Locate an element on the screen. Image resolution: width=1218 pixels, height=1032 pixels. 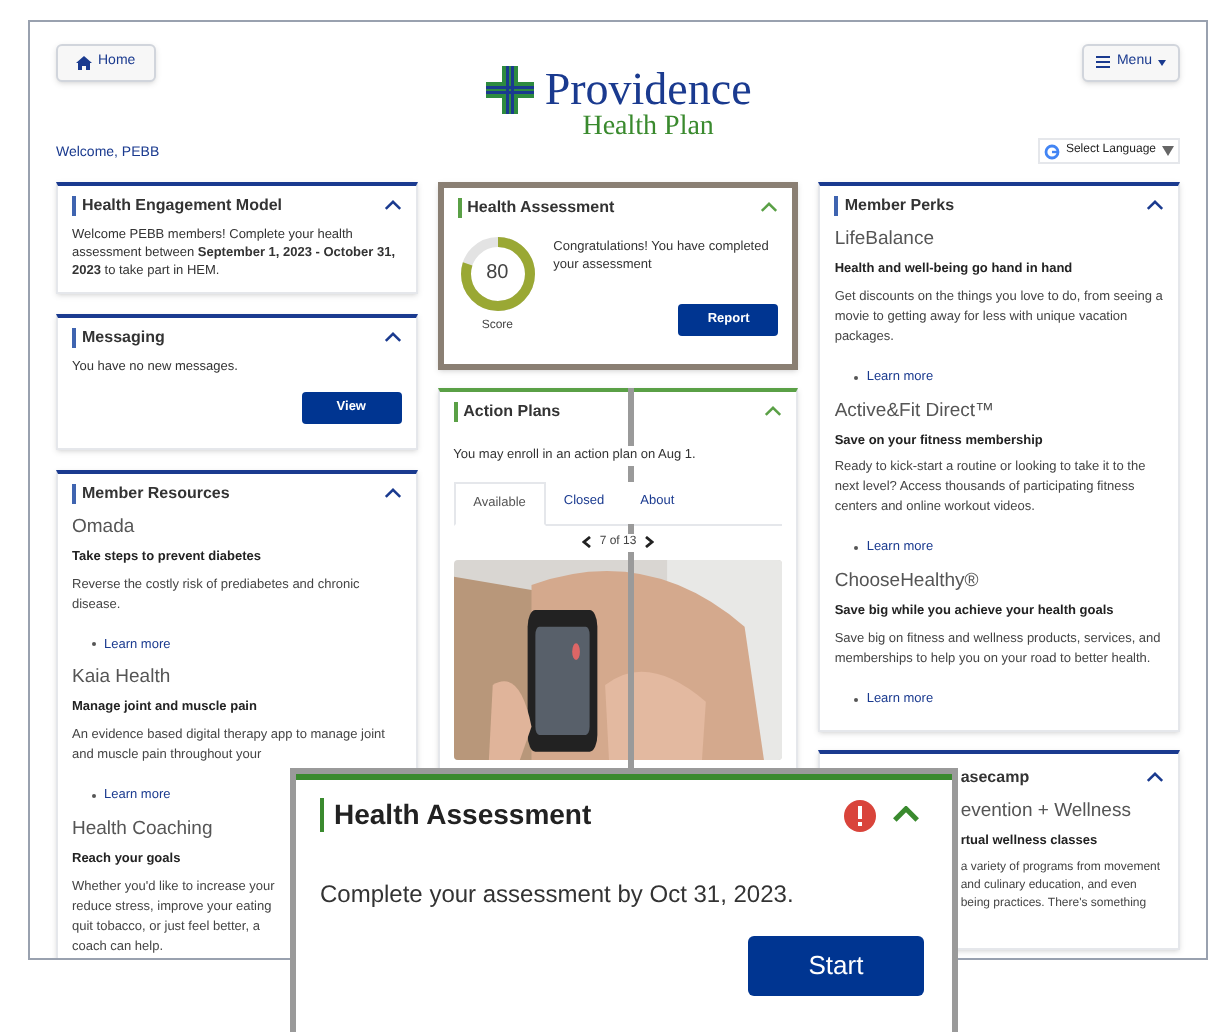
resource-name: Kaia Health is located at coordinates (122, 678).